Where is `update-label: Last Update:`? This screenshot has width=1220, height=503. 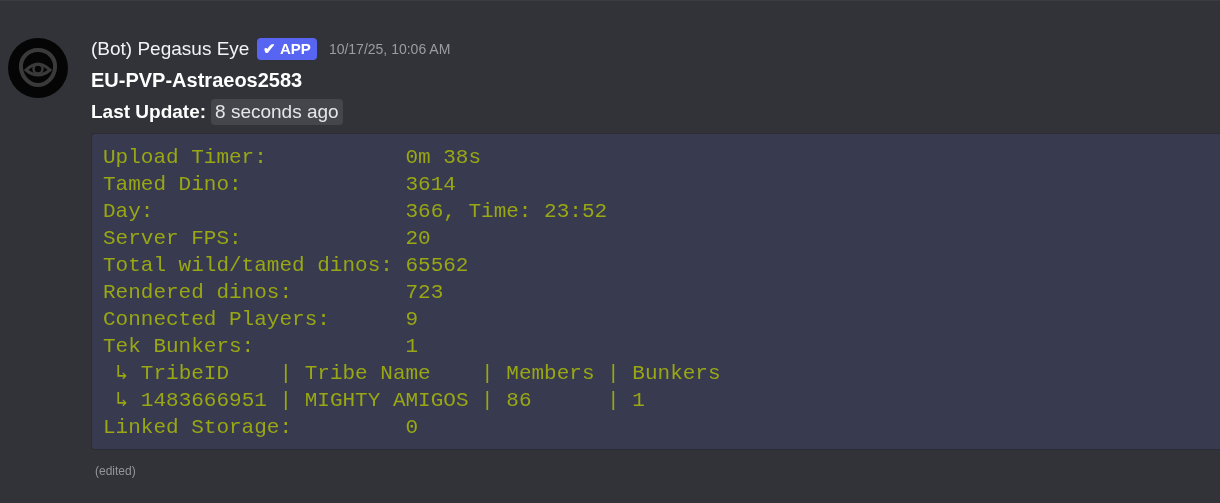
update-label: Last Update: is located at coordinates (149, 112).